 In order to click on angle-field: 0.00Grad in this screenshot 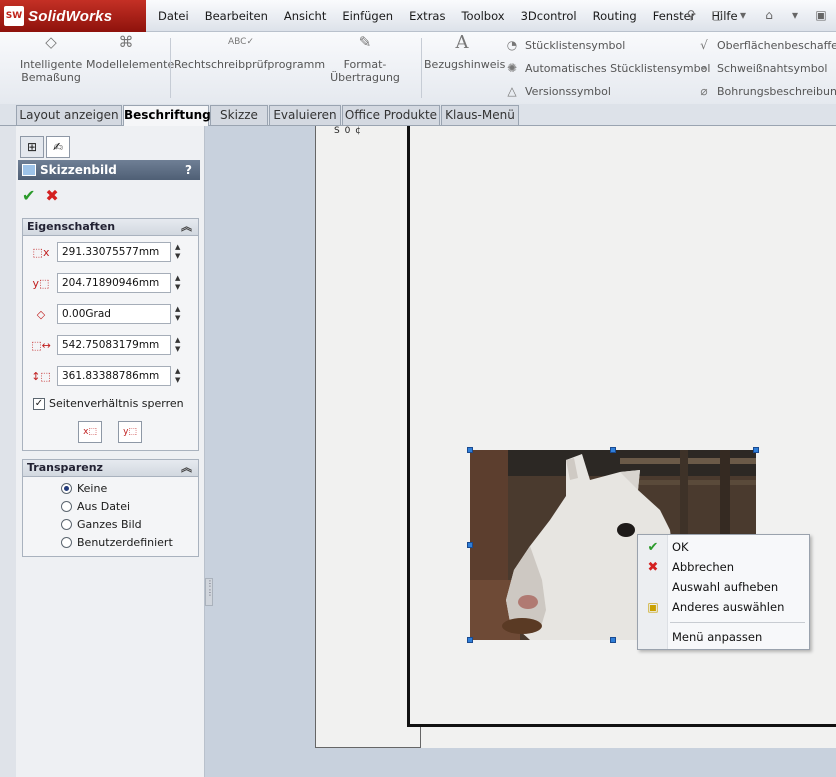, I will do `click(114, 314)`.